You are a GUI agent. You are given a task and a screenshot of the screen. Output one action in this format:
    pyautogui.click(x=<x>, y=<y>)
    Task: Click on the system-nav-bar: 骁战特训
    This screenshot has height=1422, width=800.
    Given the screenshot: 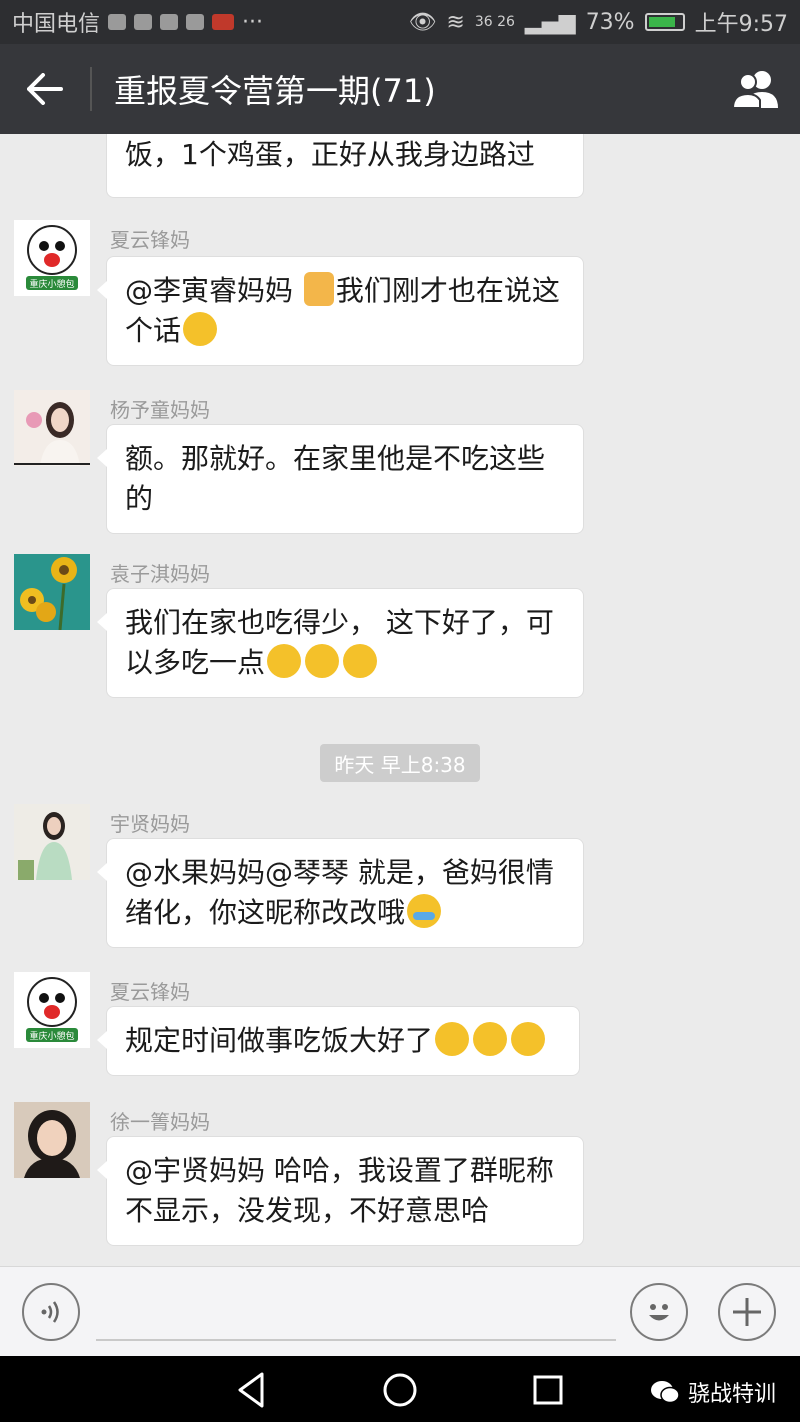 What is the action you would take?
    pyautogui.click(x=400, y=1389)
    